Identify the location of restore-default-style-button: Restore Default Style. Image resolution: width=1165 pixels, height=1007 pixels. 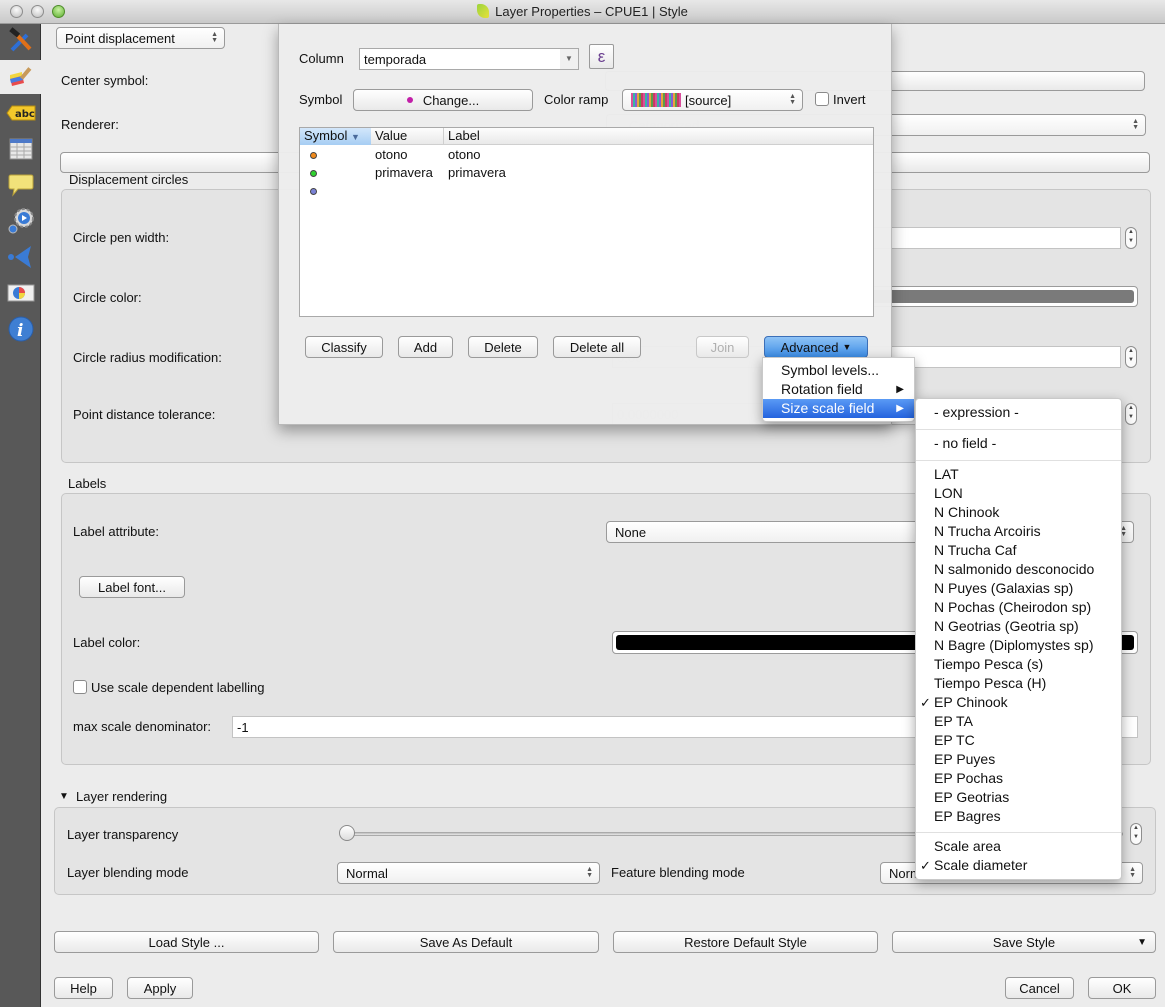
(745, 942).